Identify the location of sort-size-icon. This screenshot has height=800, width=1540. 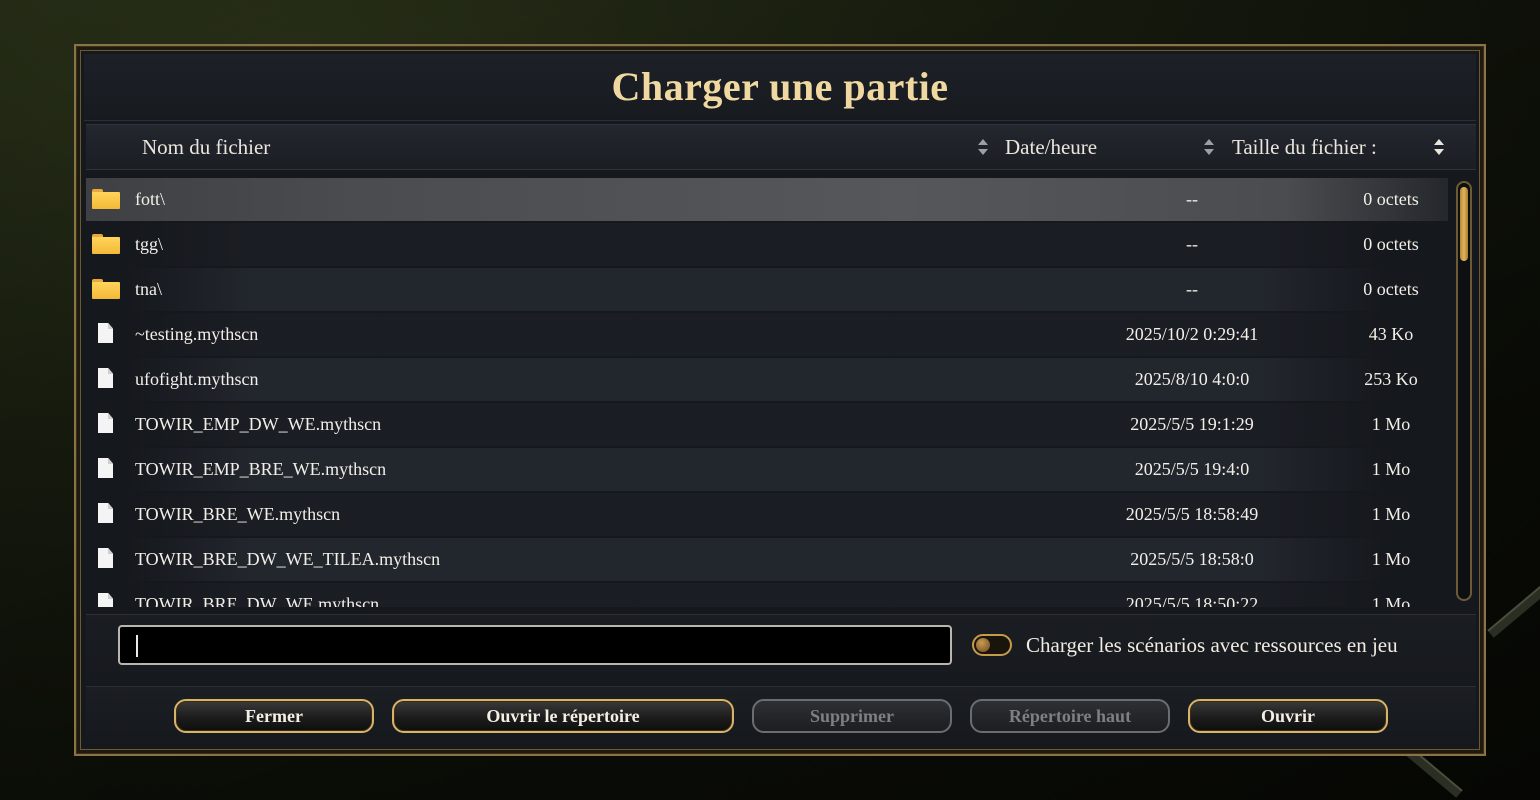
(1439, 147).